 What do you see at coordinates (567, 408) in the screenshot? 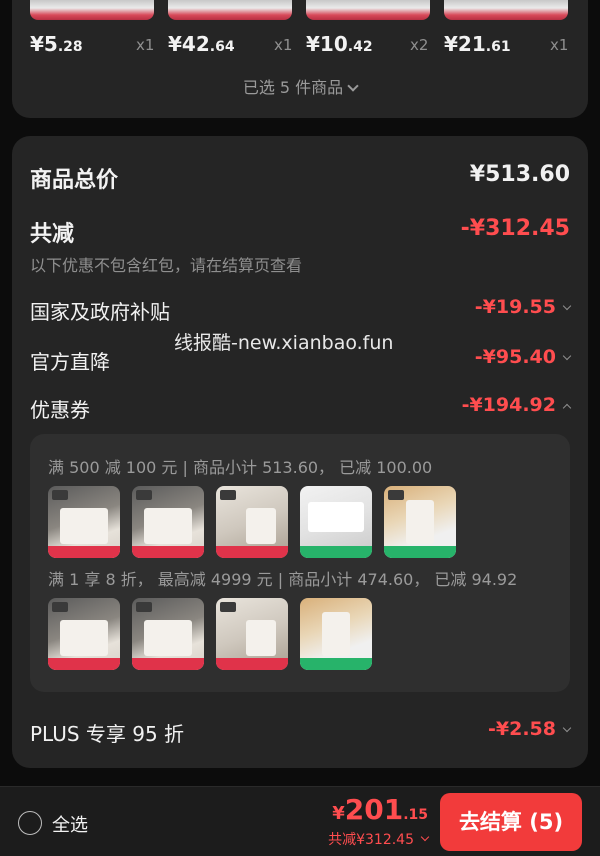
I see `chevron-up-icon` at bounding box center [567, 408].